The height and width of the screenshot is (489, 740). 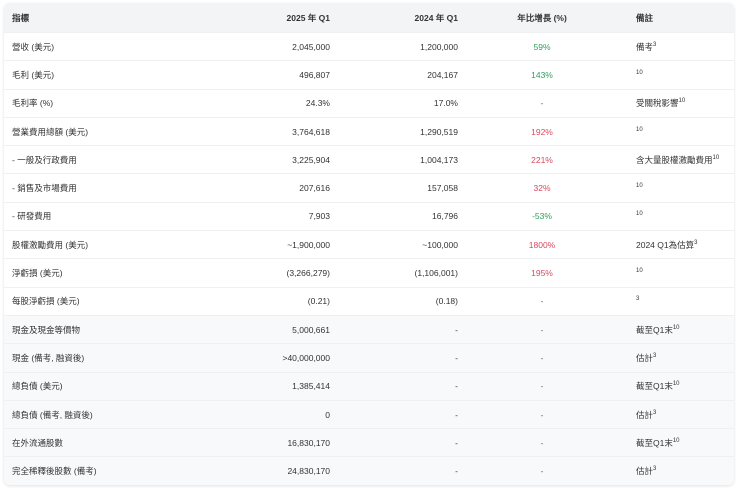 I want to click on q1-2025-cell: (0.21), so click(x=274, y=301).